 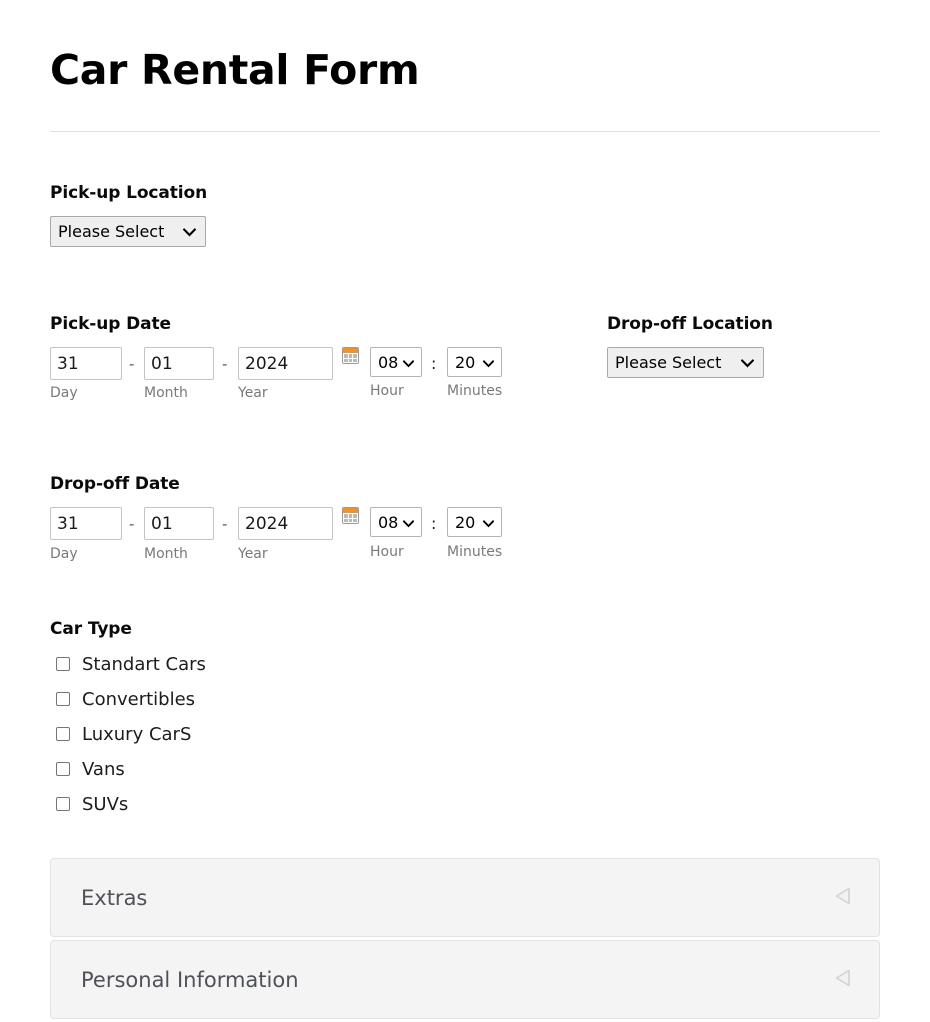 I want to click on pickup-minutes-select: 20, so click(x=474, y=362).